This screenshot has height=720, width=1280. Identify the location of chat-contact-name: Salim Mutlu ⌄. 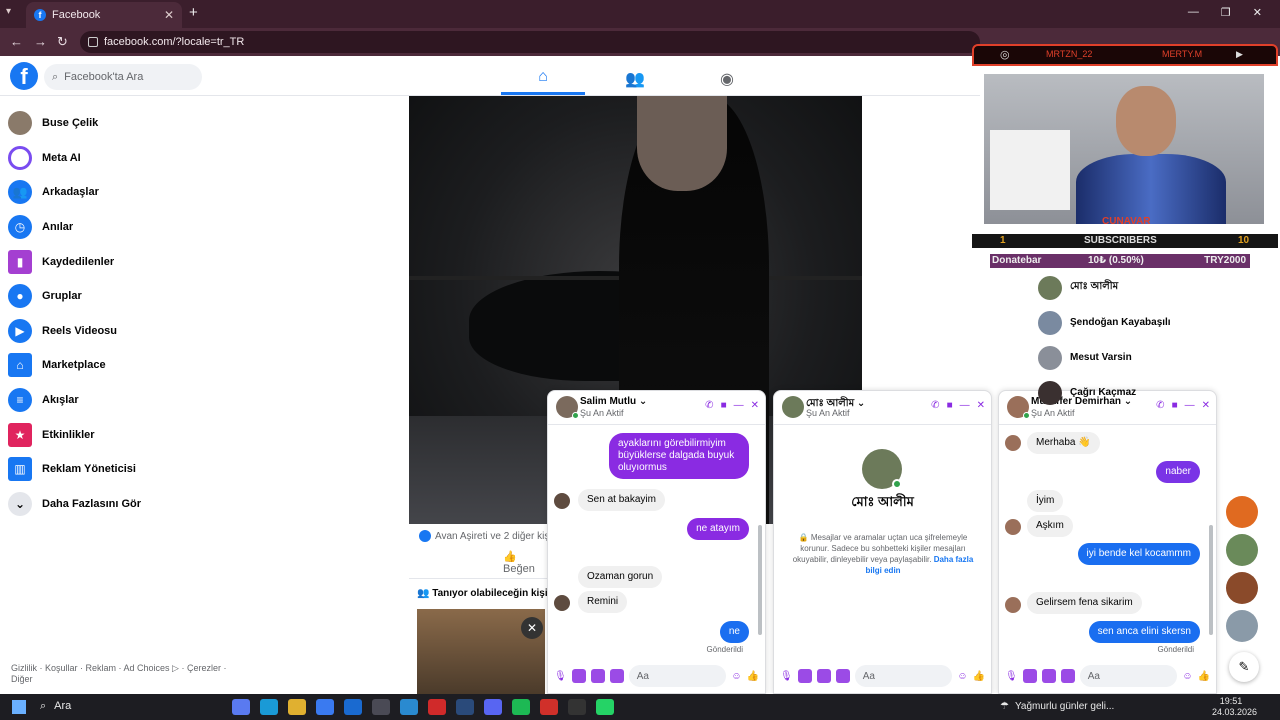
(613, 401).